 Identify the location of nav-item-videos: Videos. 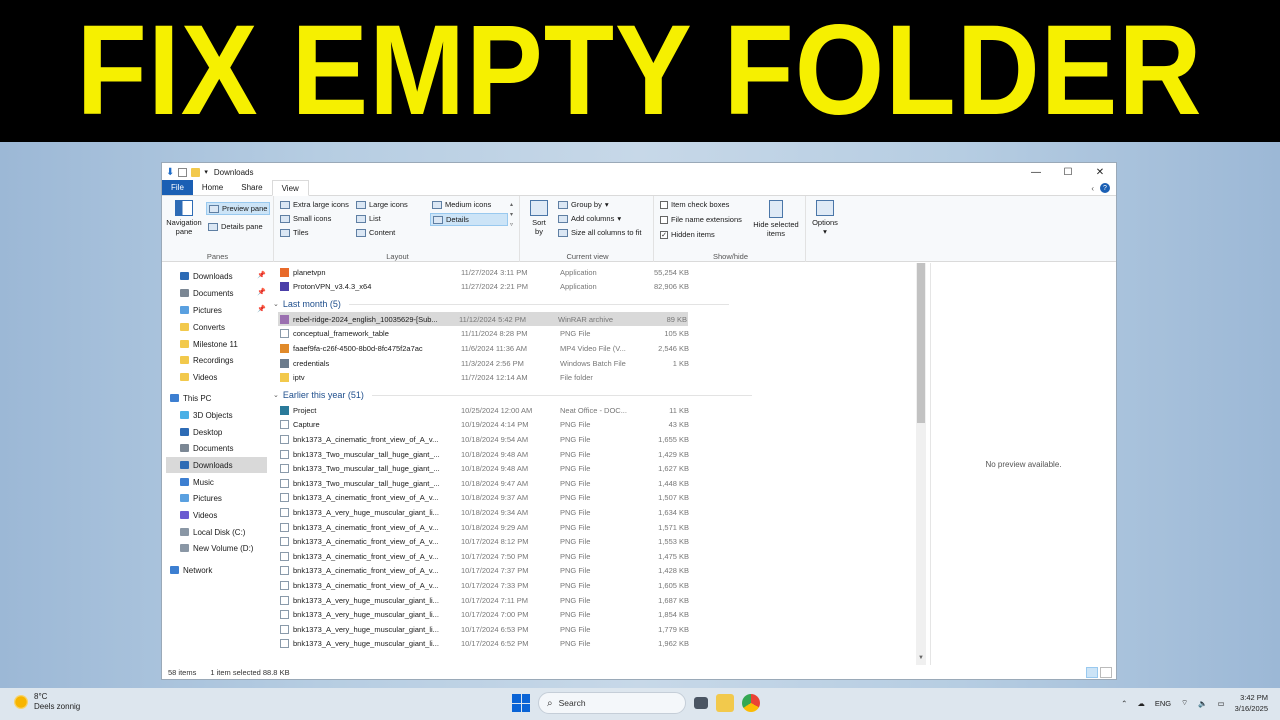
(198, 515).